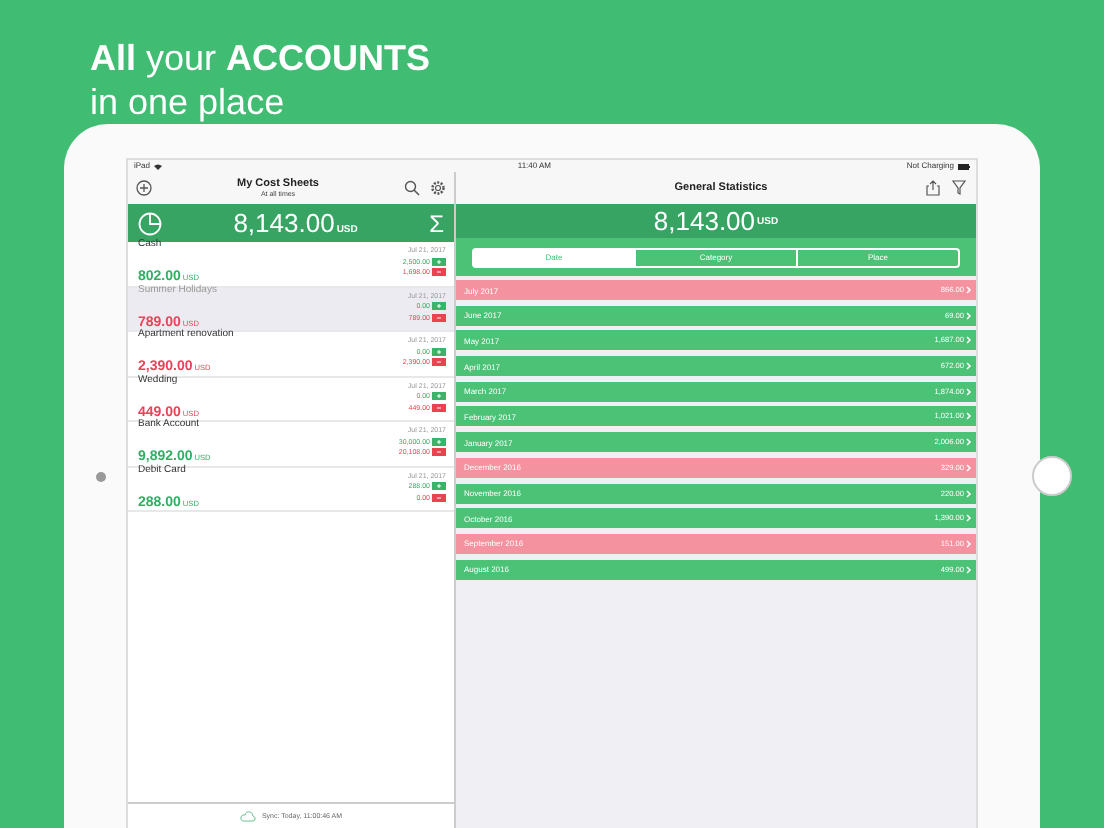 The height and width of the screenshot is (828, 1104). Describe the element at coordinates (188, 102) in the screenshot. I see `headline-text: in one place` at that location.